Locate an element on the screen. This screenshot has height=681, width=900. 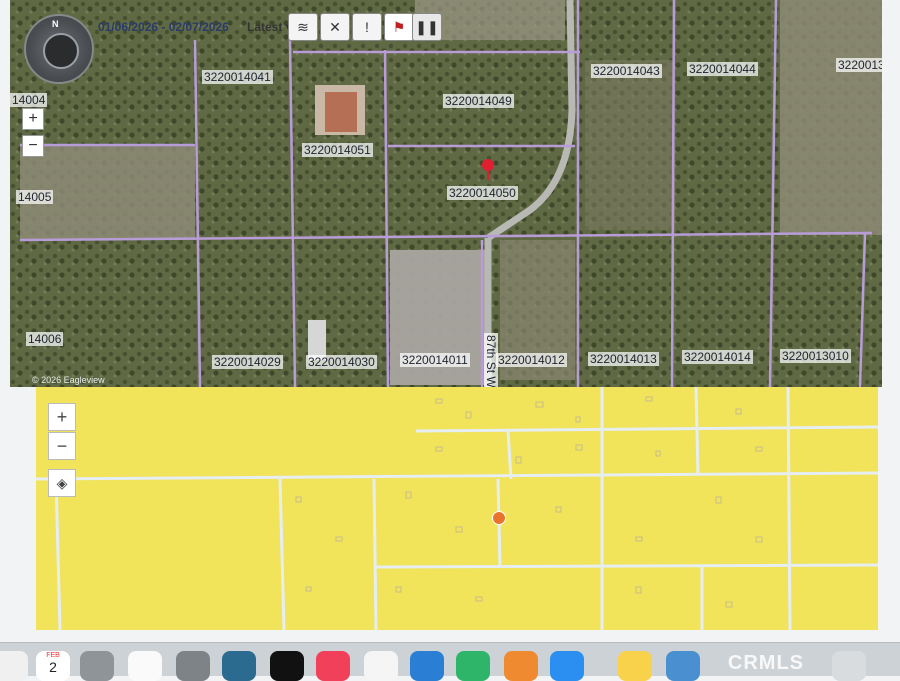
latest-dropdown: Latest ▾ is located at coordinates (269, 27).